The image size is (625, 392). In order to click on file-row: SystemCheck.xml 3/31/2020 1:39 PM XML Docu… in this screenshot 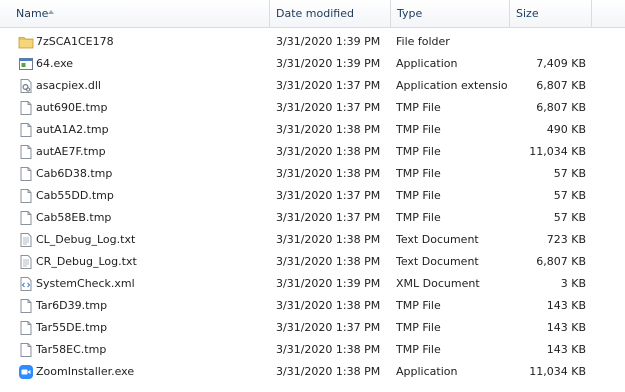, I will do `click(312, 284)`.